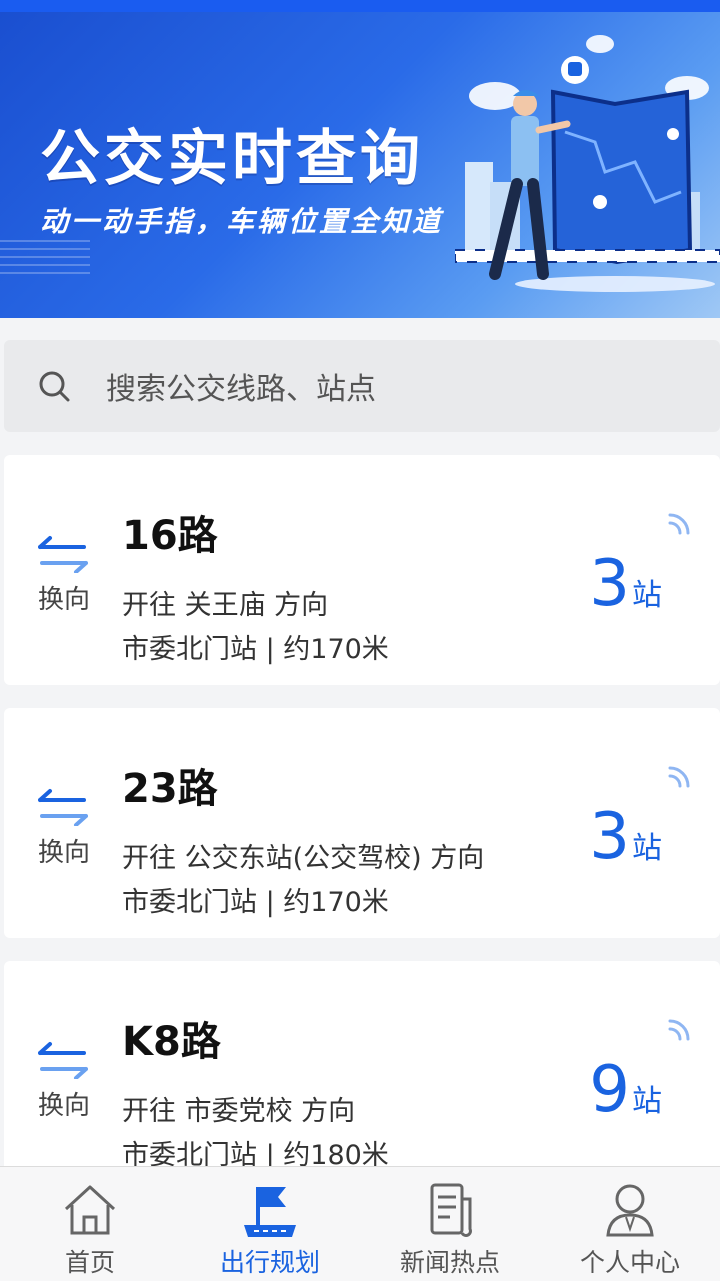  Describe the element at coordinates (89, 1262) in the screenshot. I see `tab-label: 首页` at that location.